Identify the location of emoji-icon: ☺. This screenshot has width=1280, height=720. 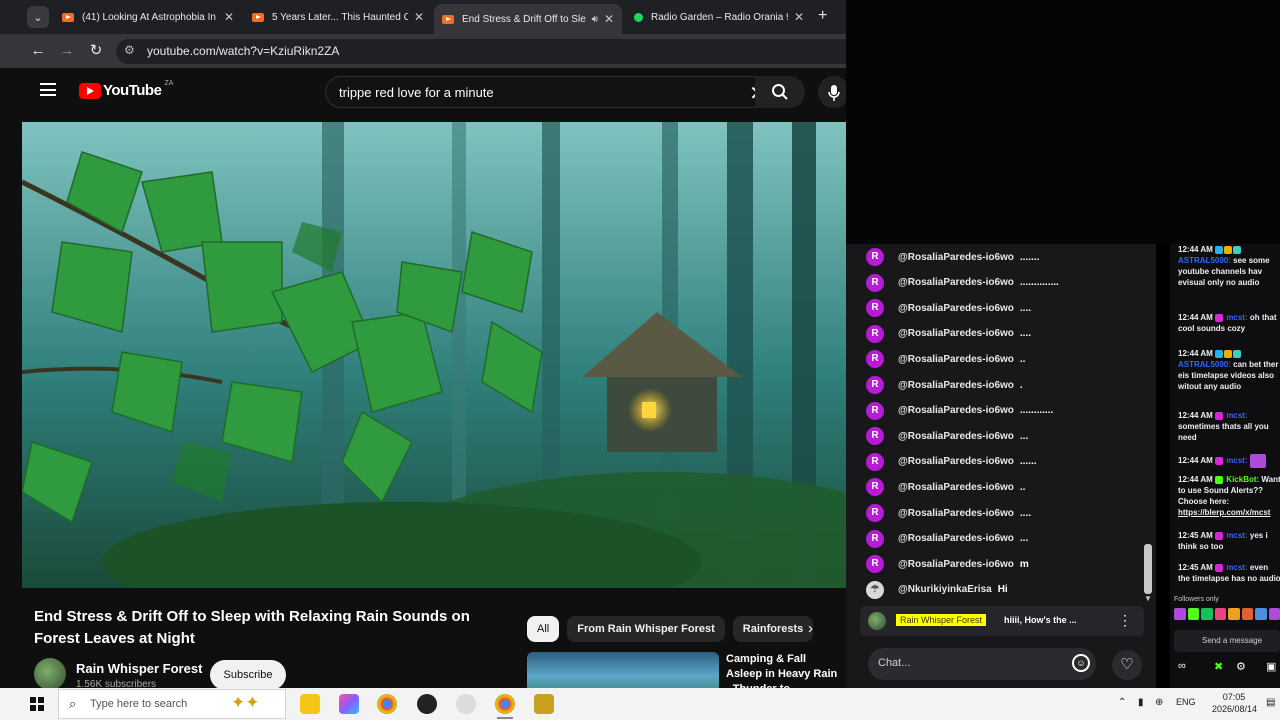
(1081, 663).